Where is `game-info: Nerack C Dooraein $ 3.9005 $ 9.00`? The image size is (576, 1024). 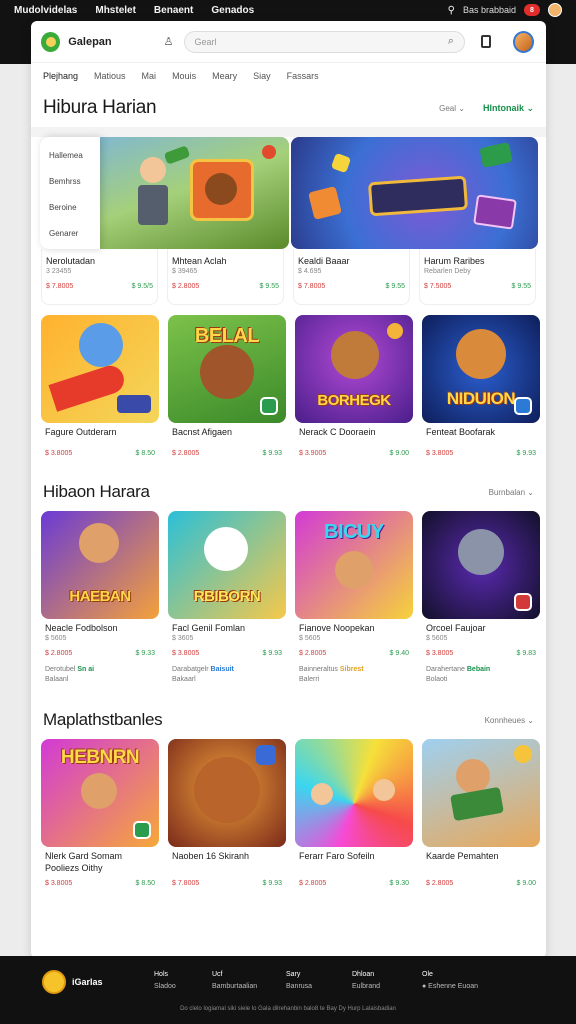 game-info: Nerack C Dooraein $ 3.9005 $ 9.00 is located at coordinates (354, 442).